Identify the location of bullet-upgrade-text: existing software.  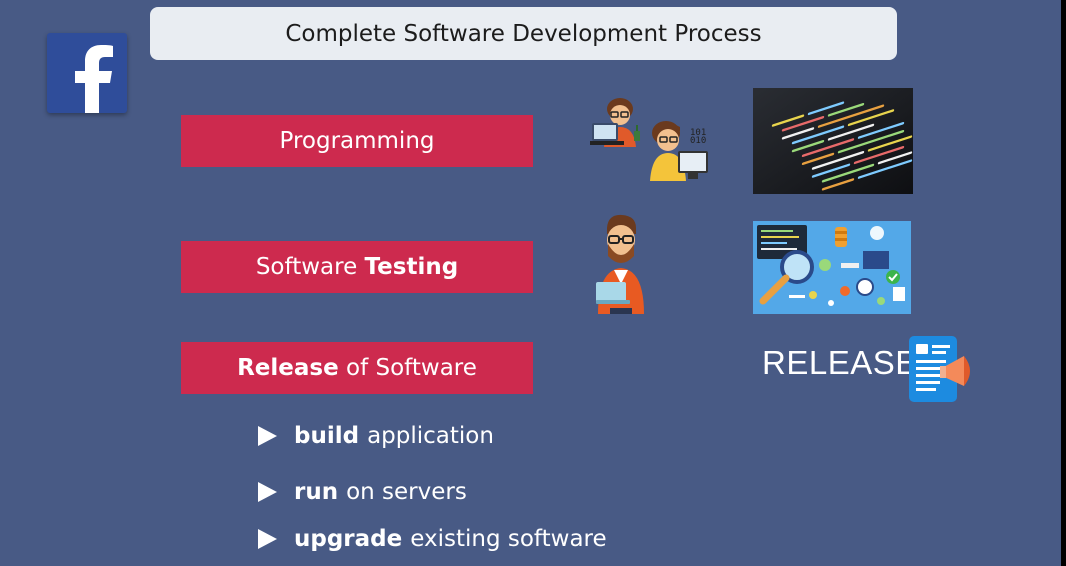
(508, 539).